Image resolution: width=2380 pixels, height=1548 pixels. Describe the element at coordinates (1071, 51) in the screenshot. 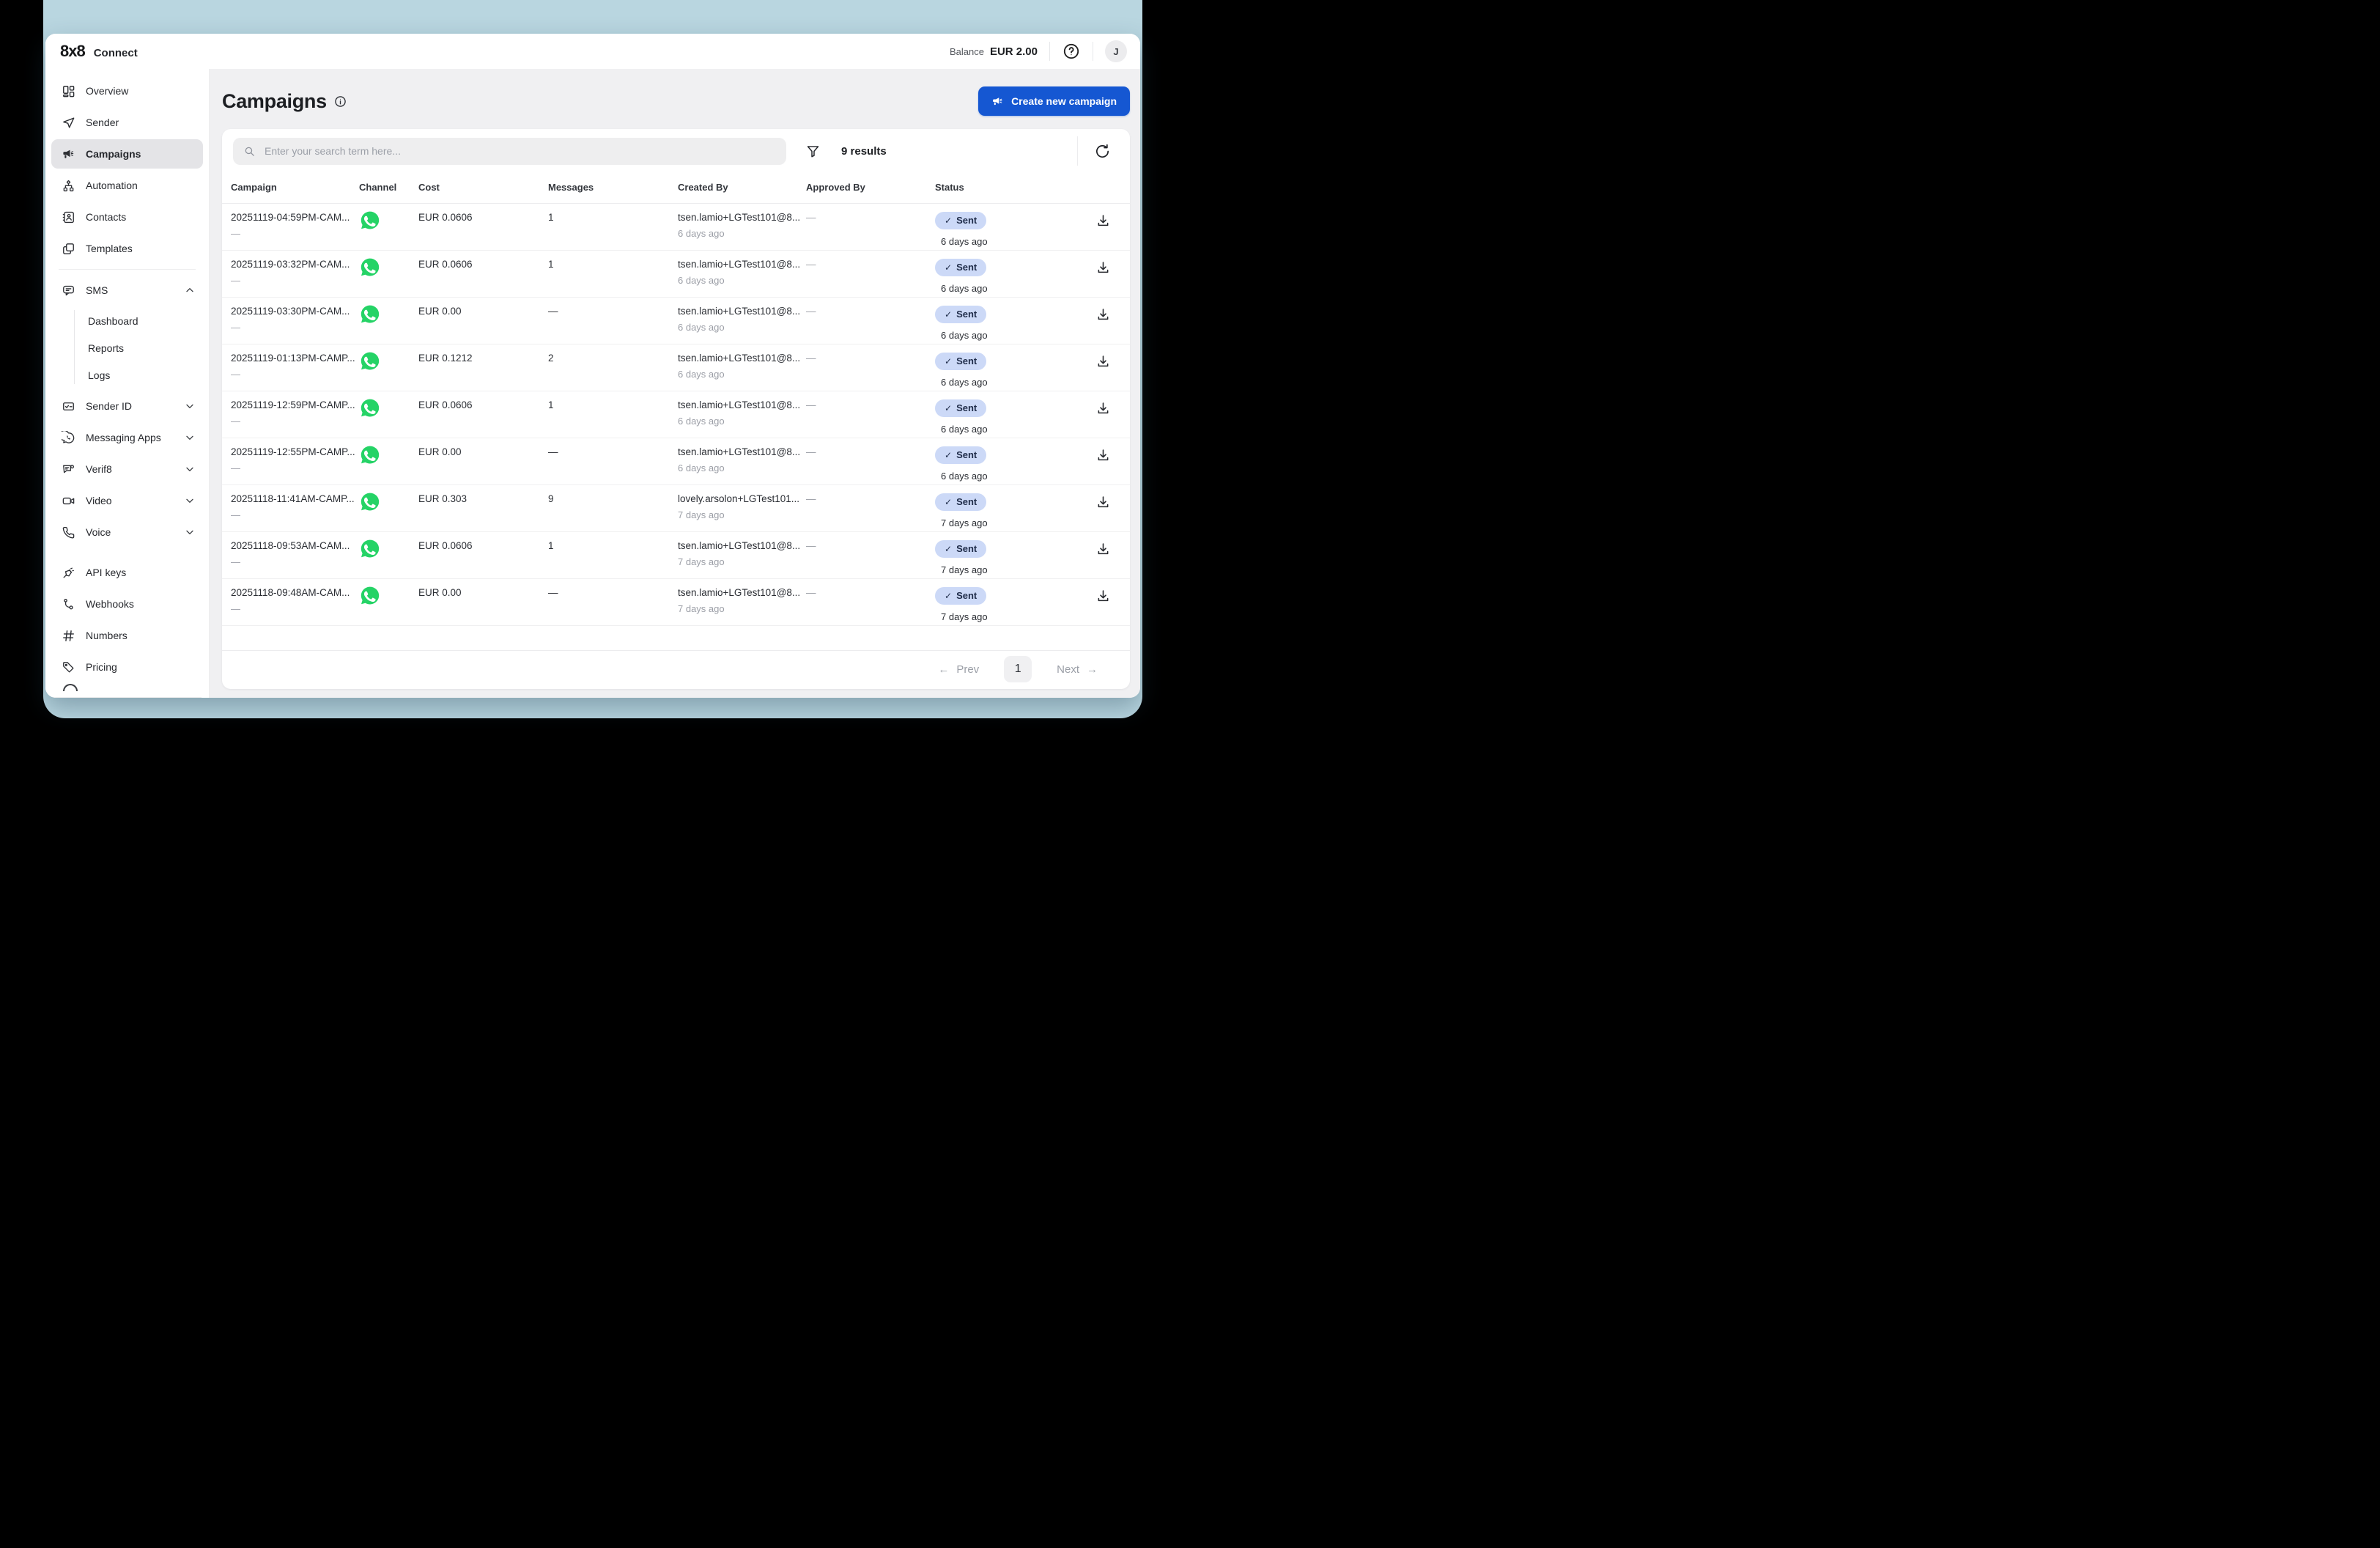

I see `help-icon` at that location.